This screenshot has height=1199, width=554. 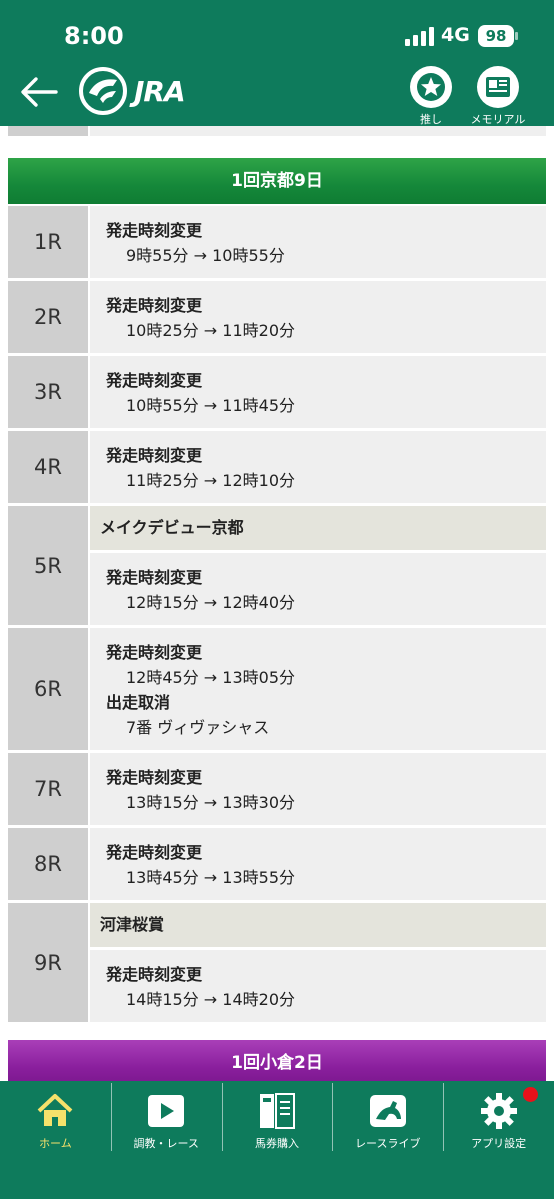 I want to click on oshi-button: 推し, so click(x=431, y=96).